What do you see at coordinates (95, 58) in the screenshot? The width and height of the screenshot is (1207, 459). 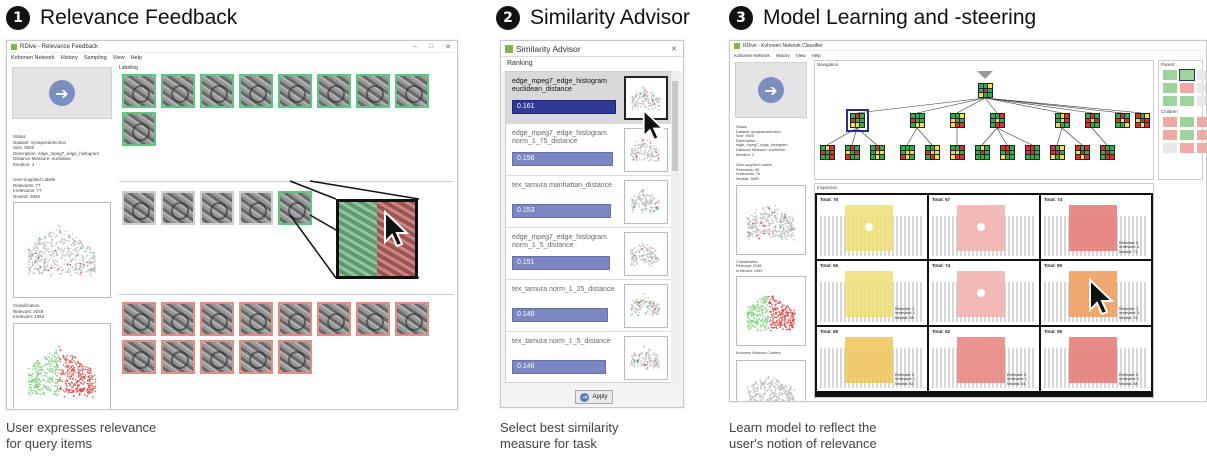 I see `menu-sampling: Sampling` at bounding box center [95, 58].